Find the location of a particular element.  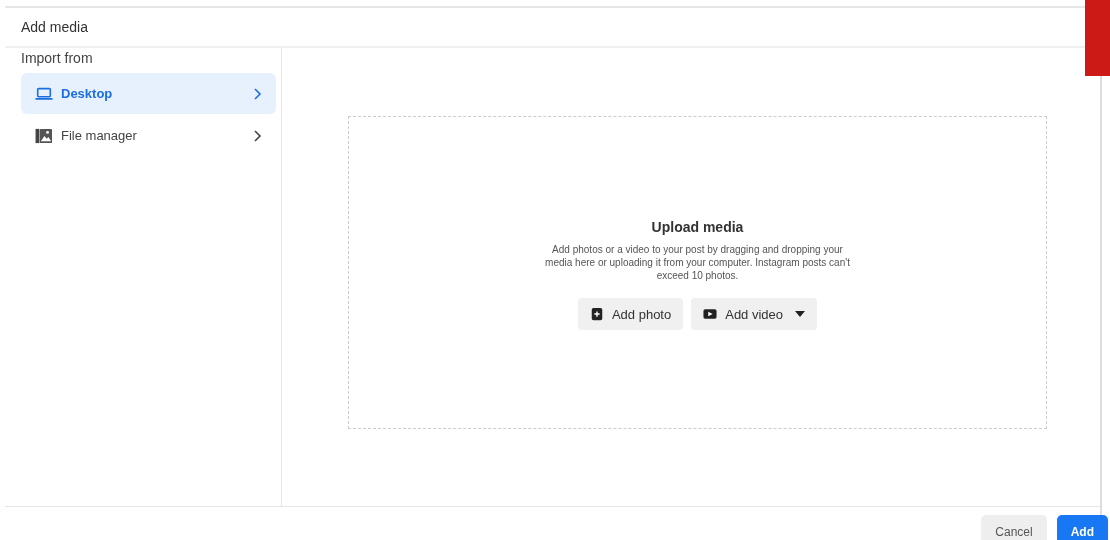

add-media-button: Add photo is located at coordinates (630, 314).